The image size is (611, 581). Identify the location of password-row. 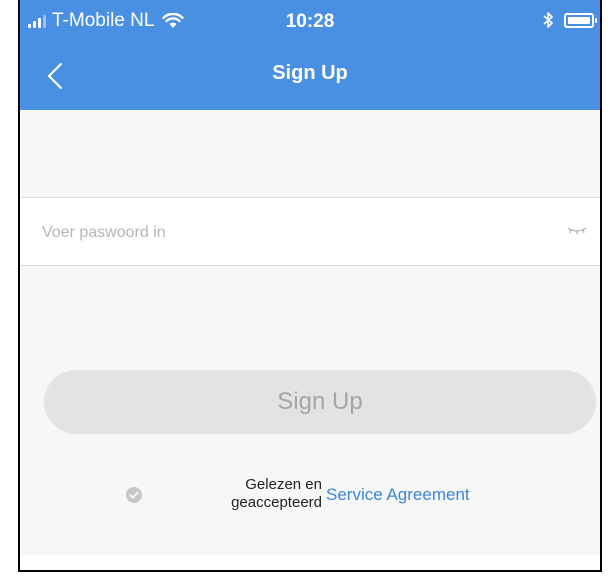
(310, 232).